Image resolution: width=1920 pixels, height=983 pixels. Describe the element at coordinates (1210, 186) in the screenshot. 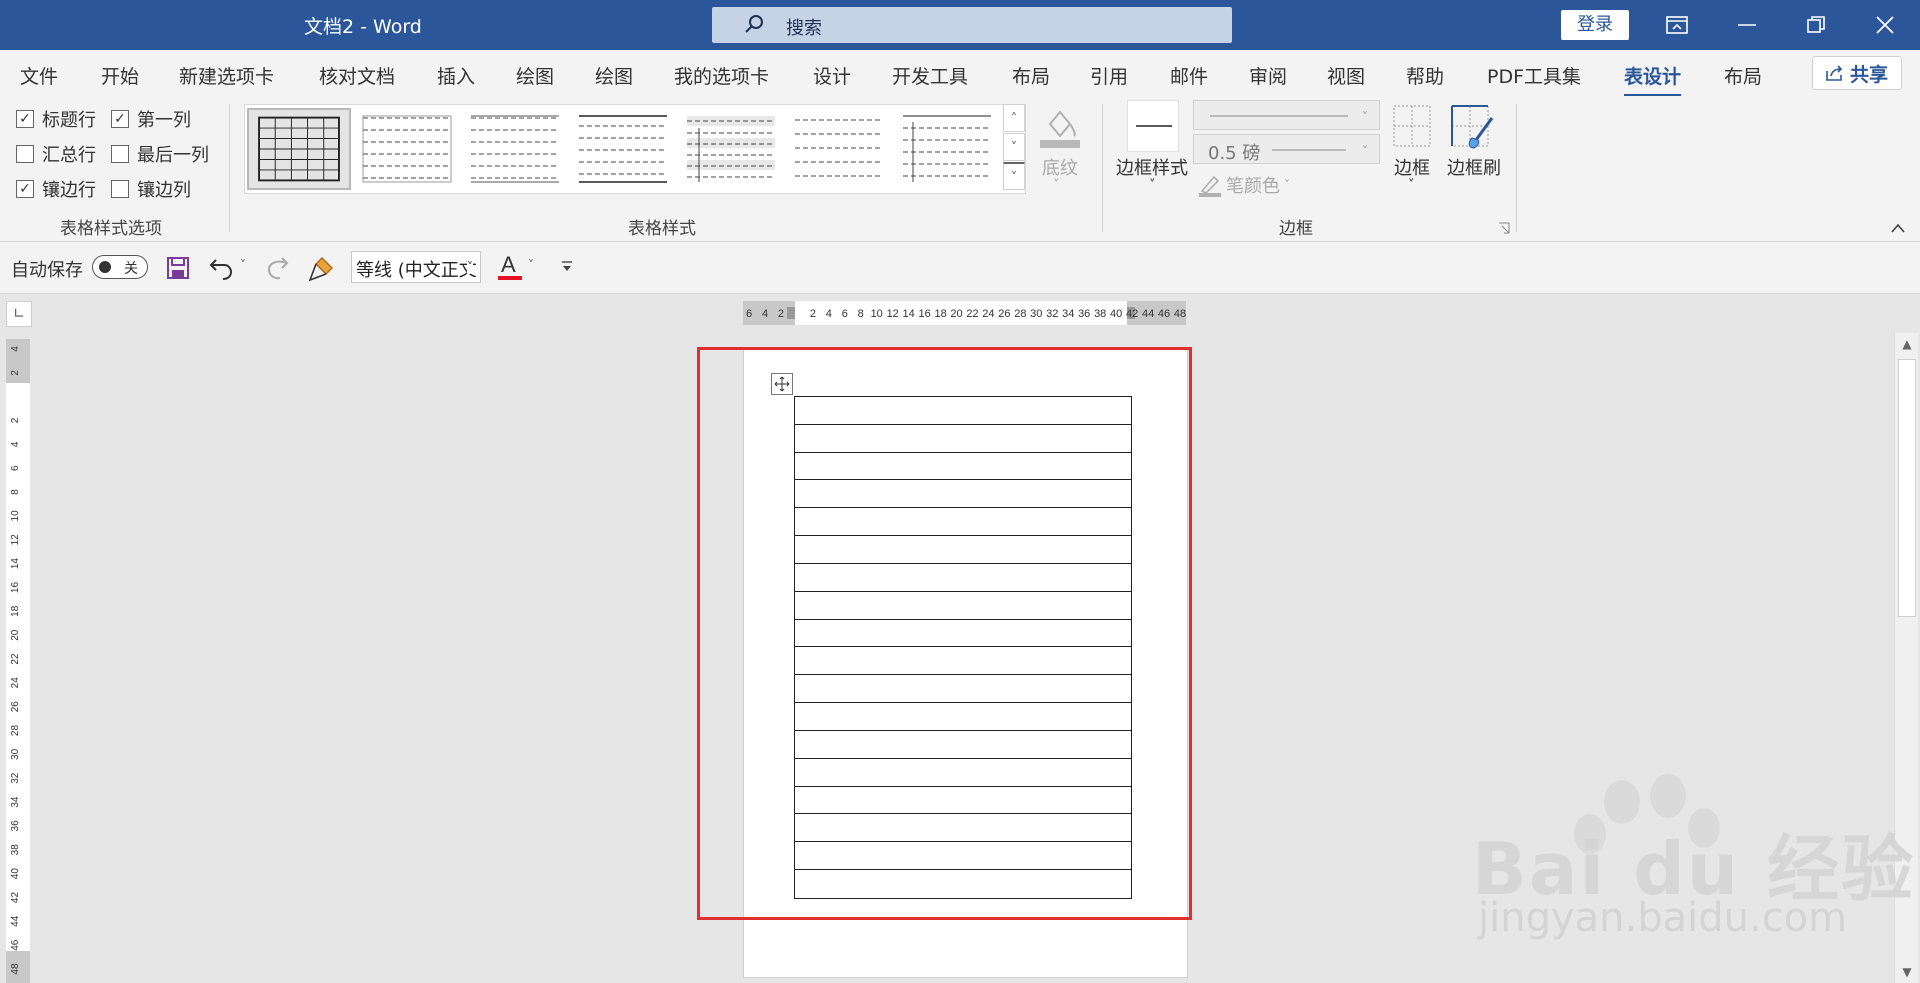

I see `pen-color-icon` at that location.